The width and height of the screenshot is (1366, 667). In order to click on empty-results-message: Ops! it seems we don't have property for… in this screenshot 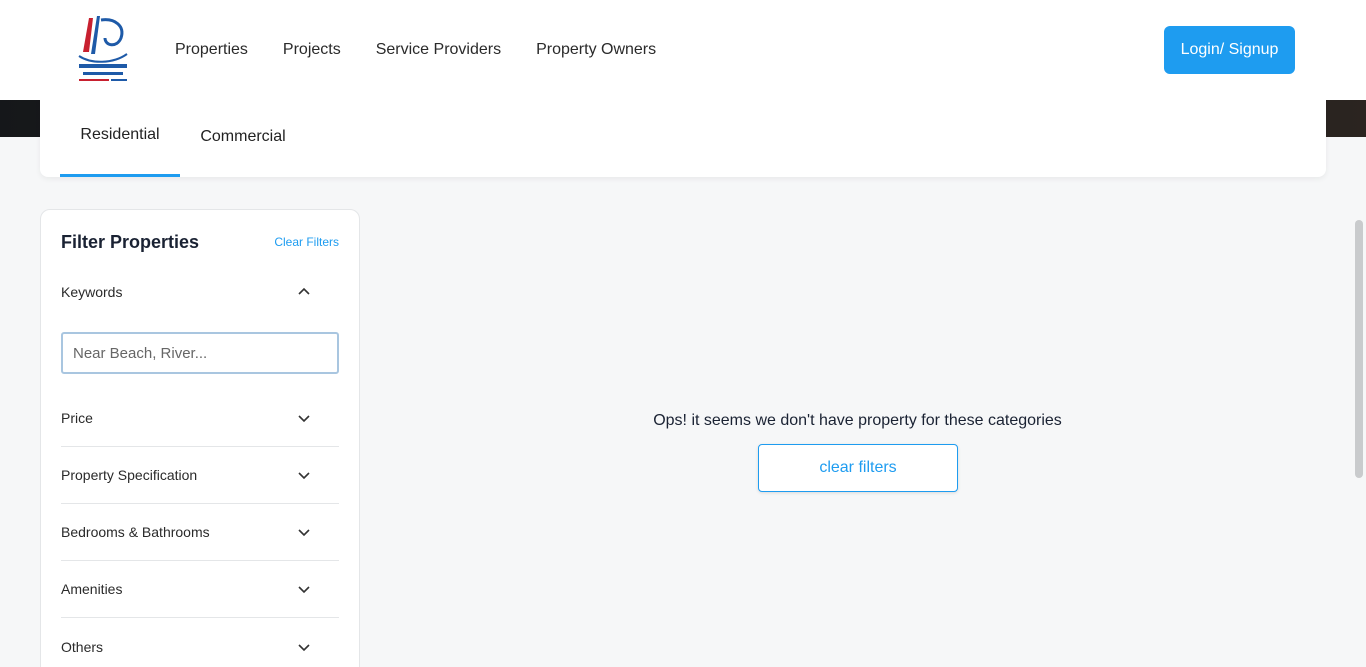, I will do `click(857, 420)`.